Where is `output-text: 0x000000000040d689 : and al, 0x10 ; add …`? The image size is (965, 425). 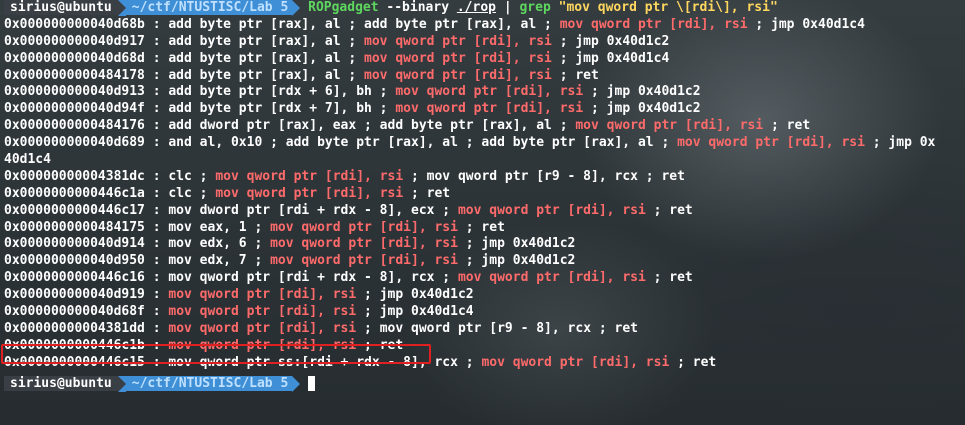 output-text: 0x000000000040d689 : and al, 0x10 ; add … is located at coordinates (341, 143).